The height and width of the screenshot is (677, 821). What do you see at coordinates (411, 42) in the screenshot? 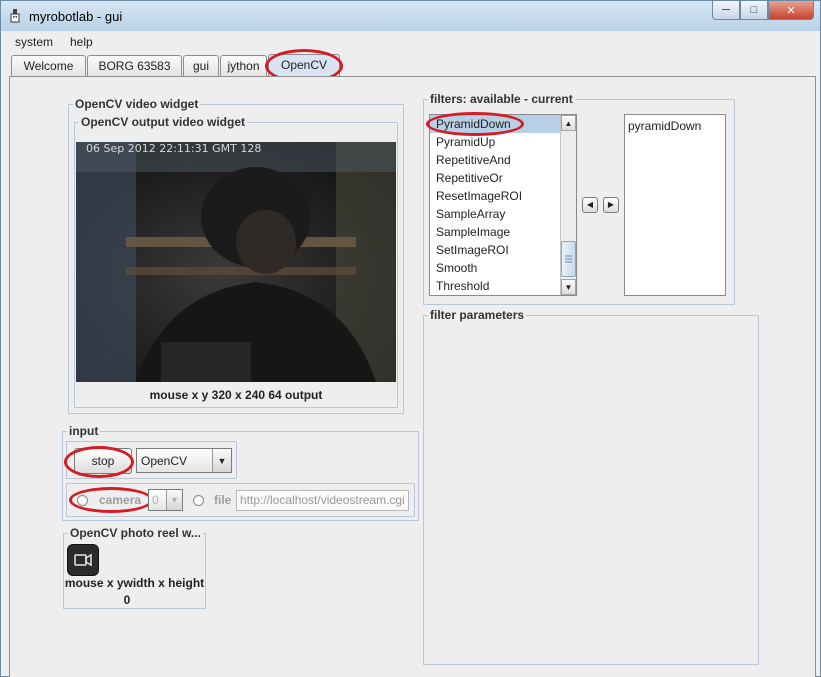
I see `menu-bar: system help` at bounding box center [411, 42].